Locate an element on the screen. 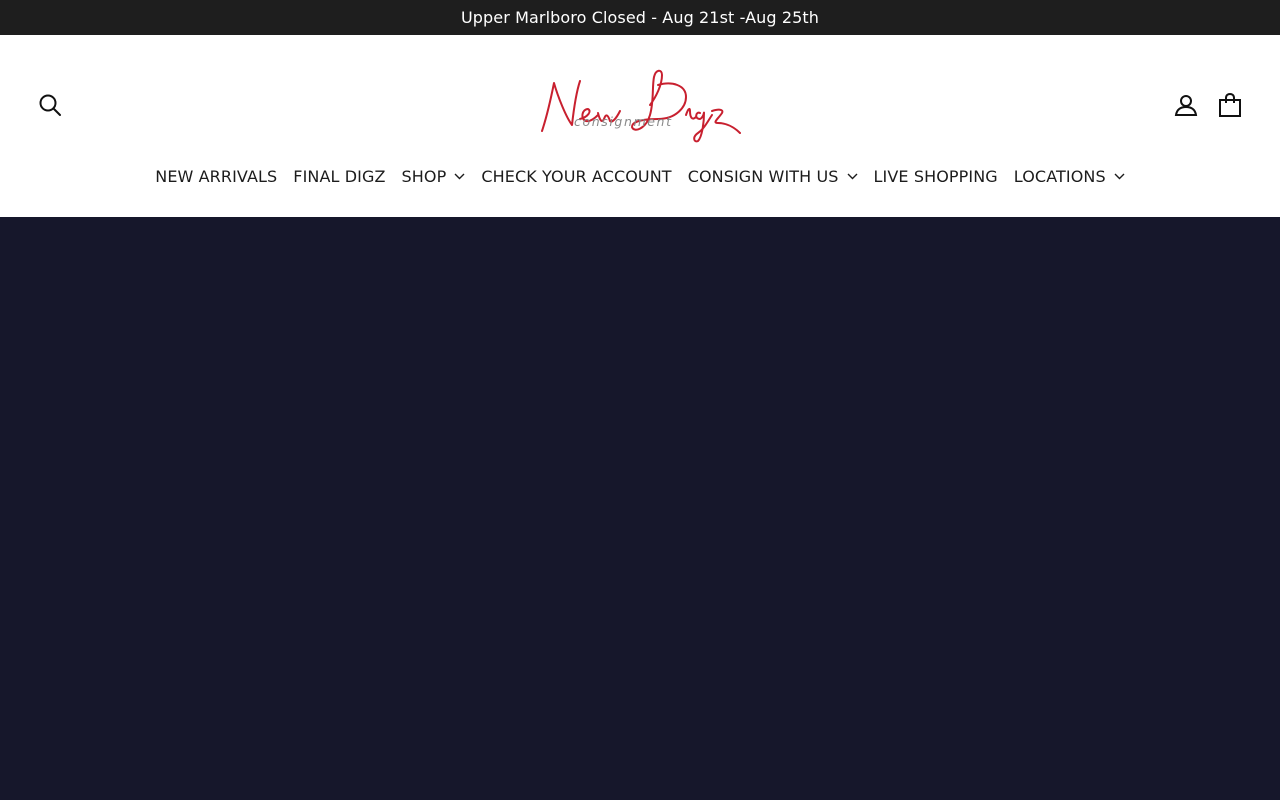 This screenshot has width=1280, height=800. account-button is located at coordinates (1186, 105).